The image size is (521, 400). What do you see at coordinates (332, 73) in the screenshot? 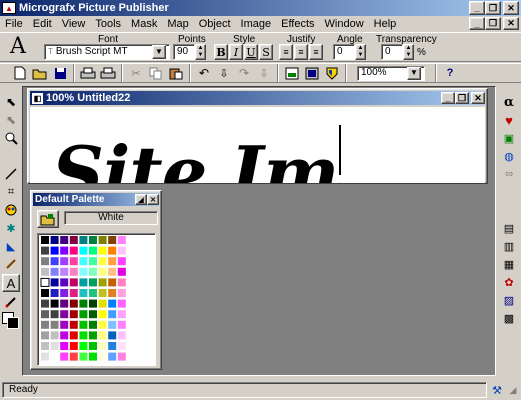
I see `shield-icon` at bounding box center [332, 73].